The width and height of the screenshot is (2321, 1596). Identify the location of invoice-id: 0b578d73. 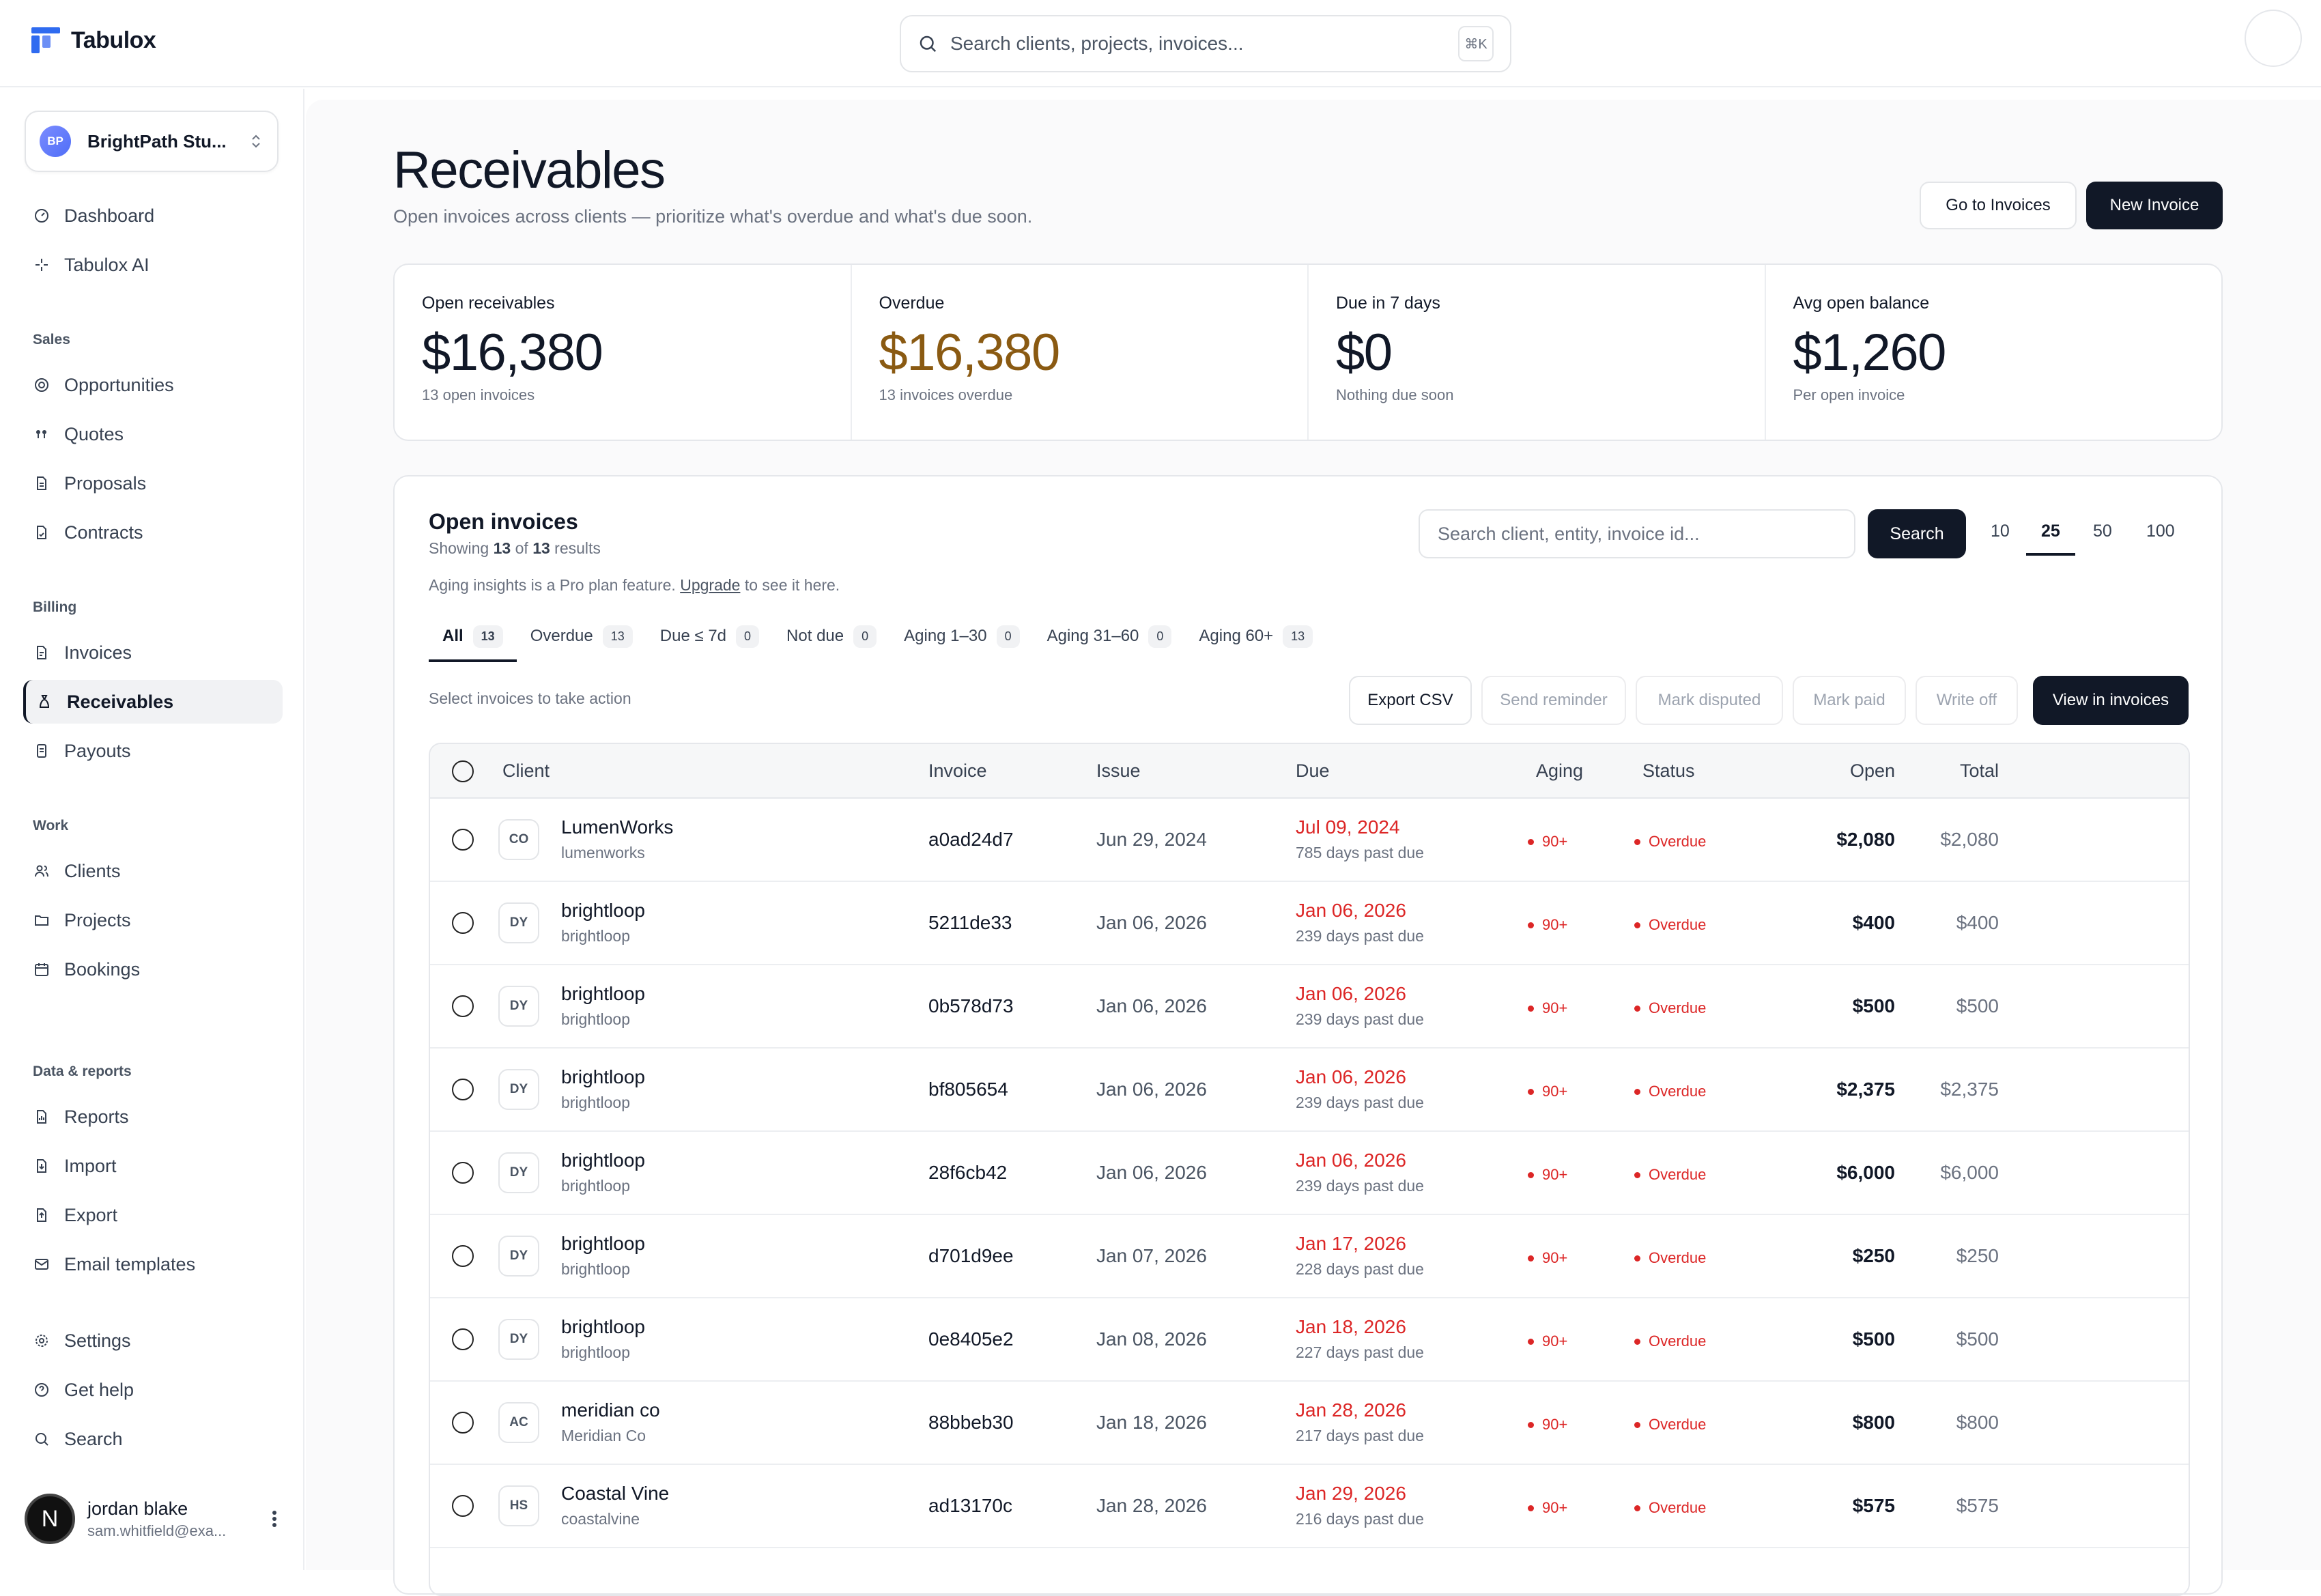
(971, 1006).